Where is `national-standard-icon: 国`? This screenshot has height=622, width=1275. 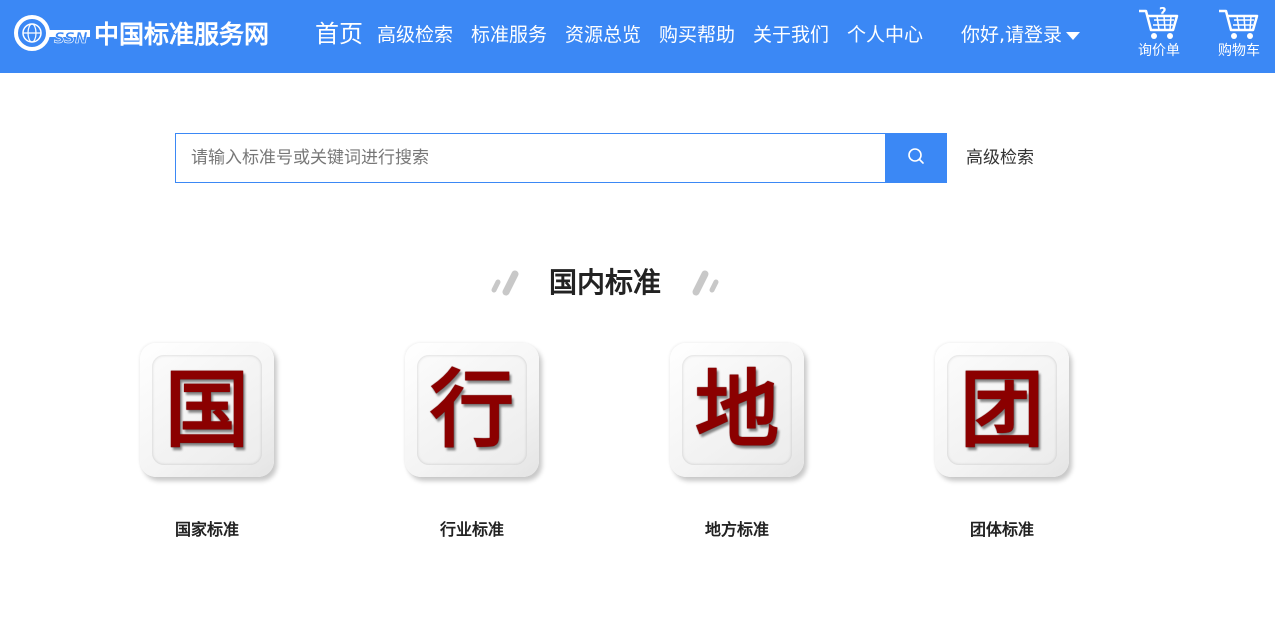
national-standard-icon: 国 is located at coordinates (206, 409).